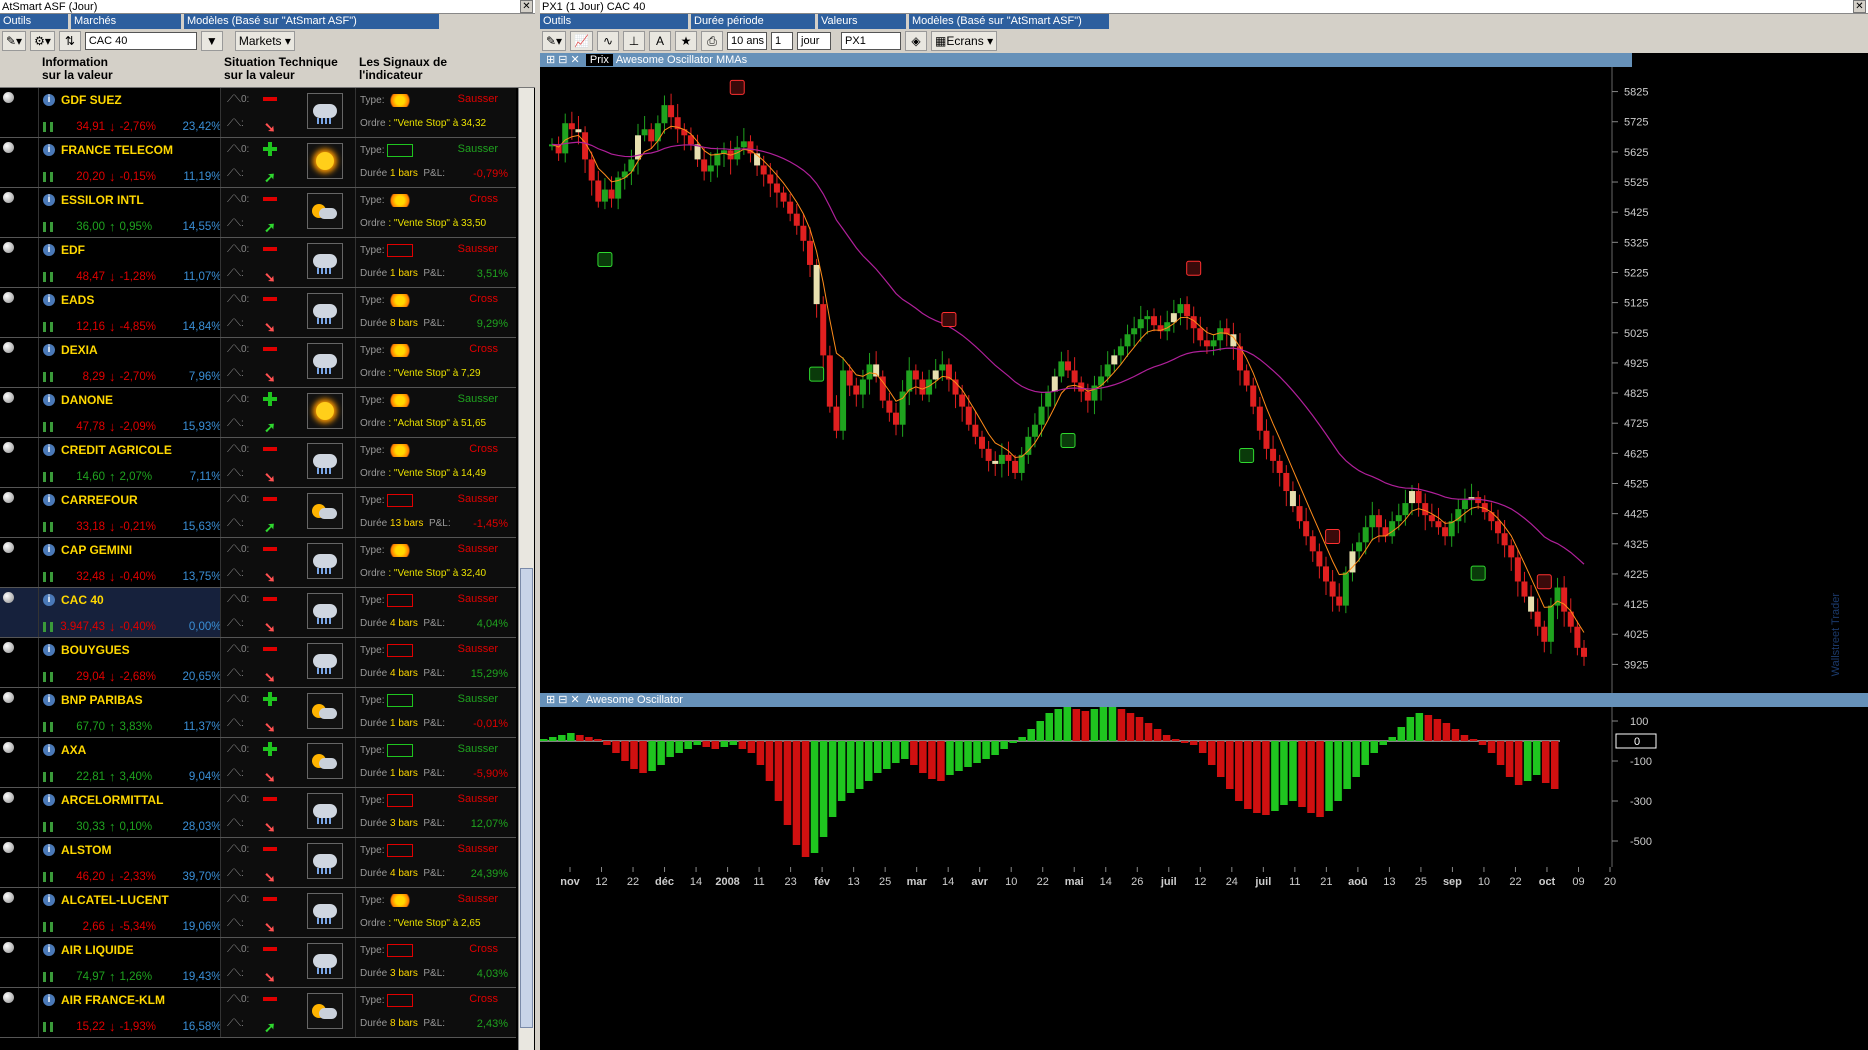 The height and width of the screenshot is (1050, 1868). What do you see at coordinates (96, 550) in the screenshot?
I see `stock-name: CAP GEMINI` at bounding box center [96, 550].